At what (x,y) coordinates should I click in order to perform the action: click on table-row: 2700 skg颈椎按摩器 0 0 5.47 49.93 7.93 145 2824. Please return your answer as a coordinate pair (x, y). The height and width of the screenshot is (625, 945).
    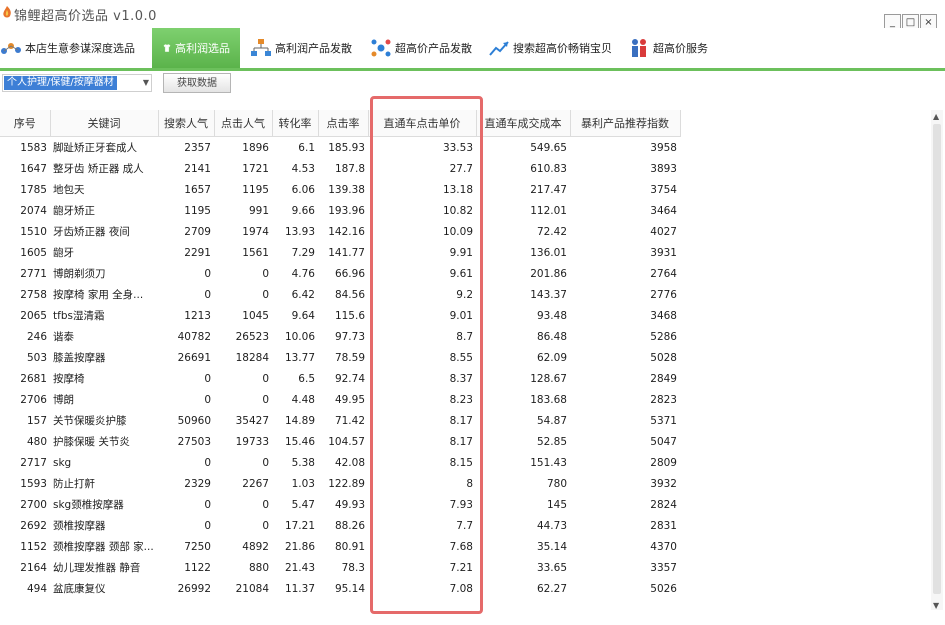
    Looking at the image, I should click on (340, 504).